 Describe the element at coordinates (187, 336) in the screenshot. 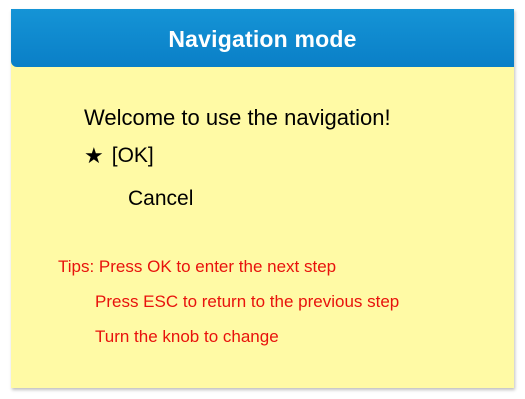

I see `tip-line-knob: Turn the knob to change` at that location.